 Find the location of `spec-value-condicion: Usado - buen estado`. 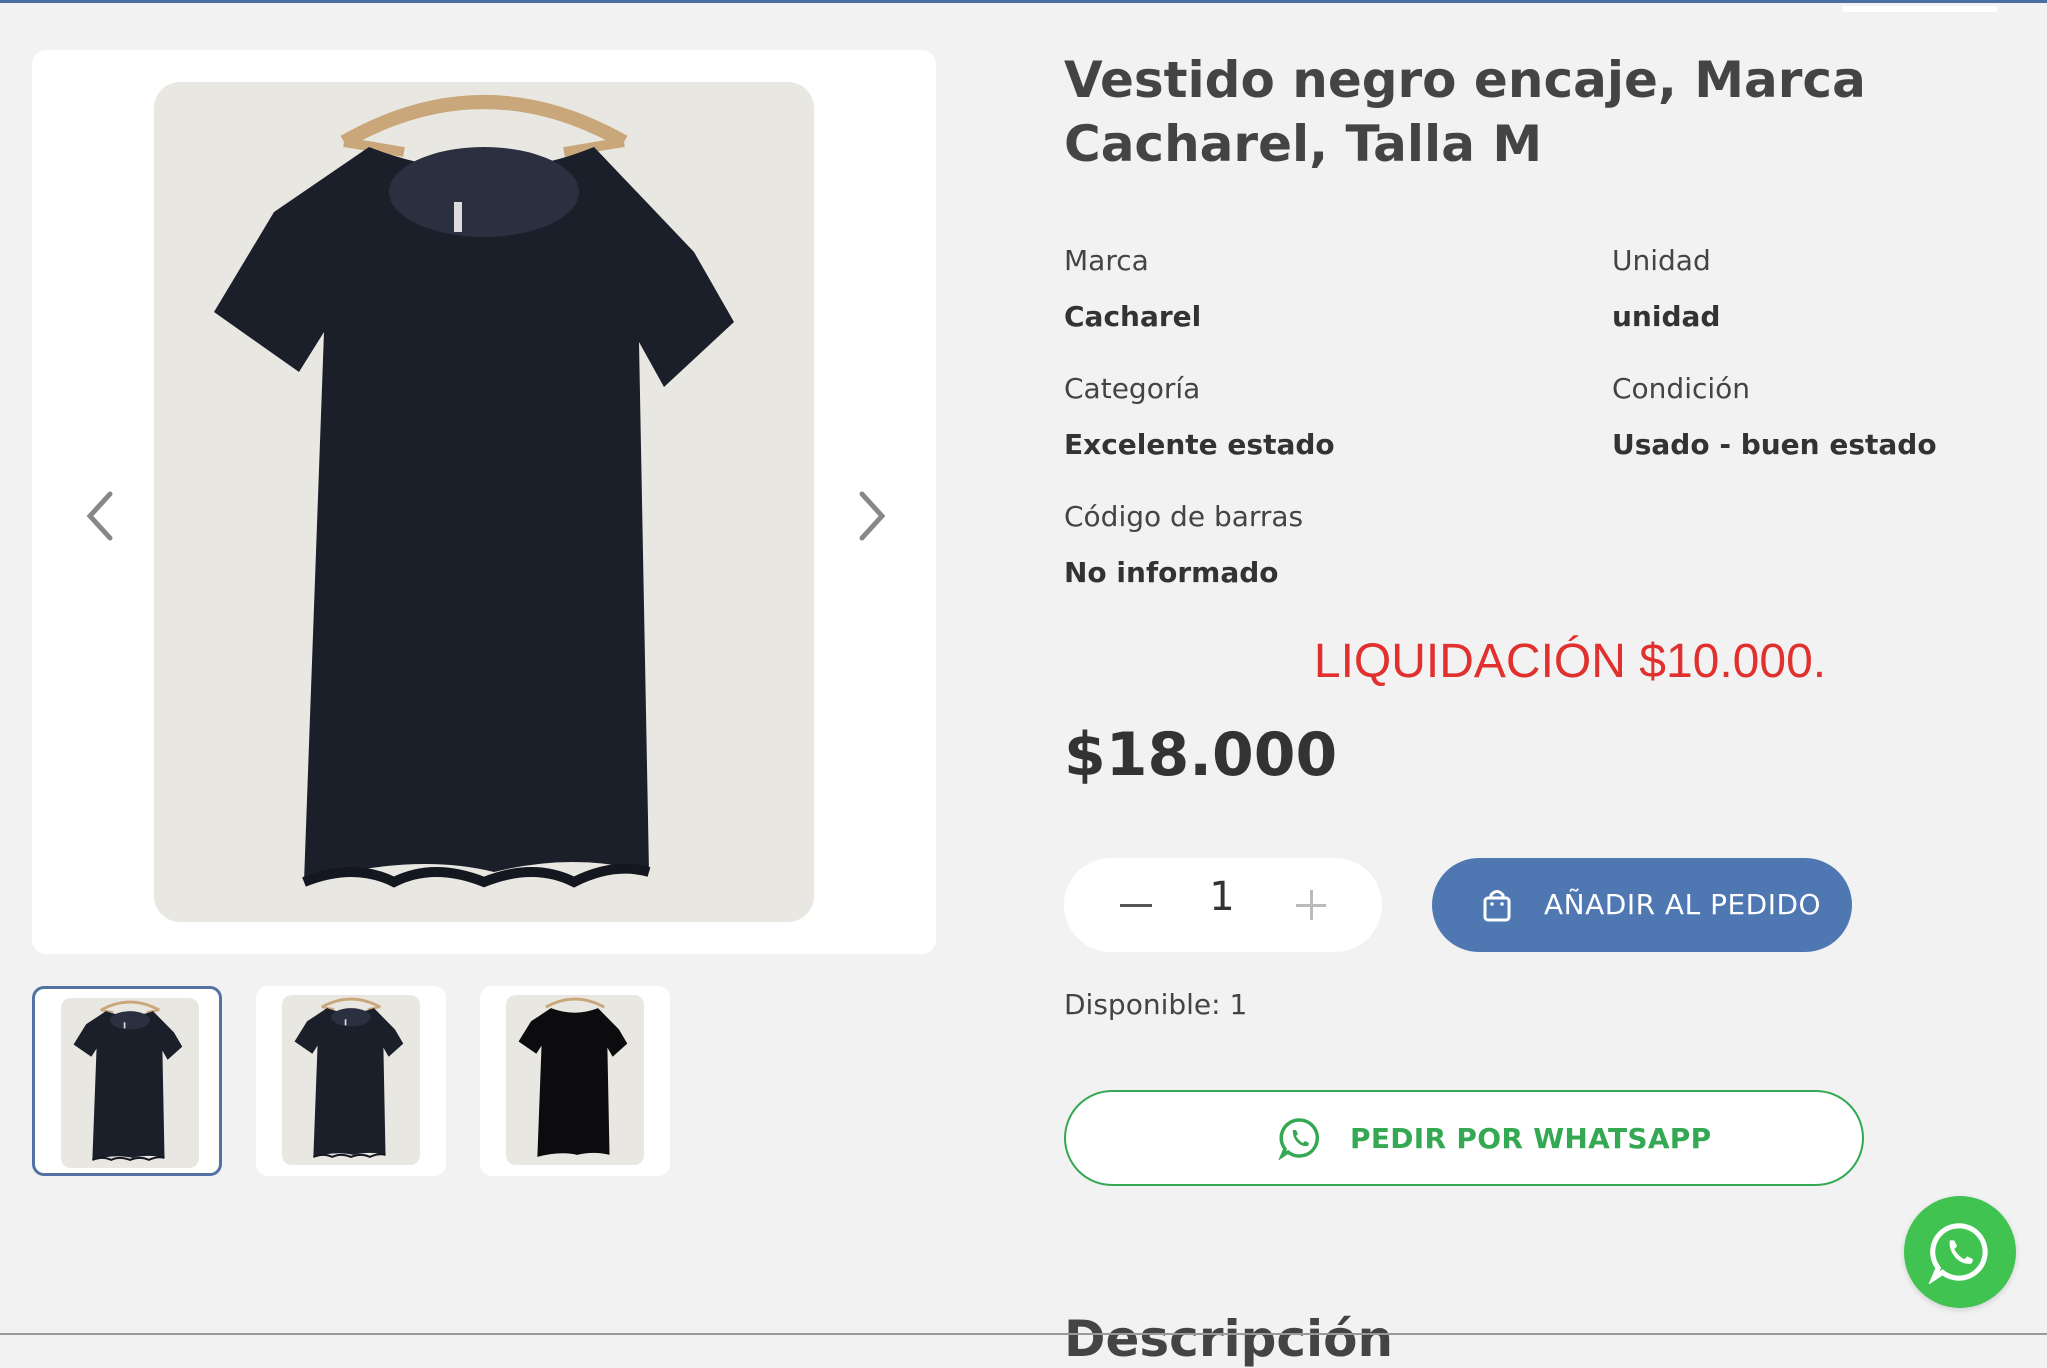

spec-value-condicion: Usado - buen estado is located at coordinates (1774, 444).